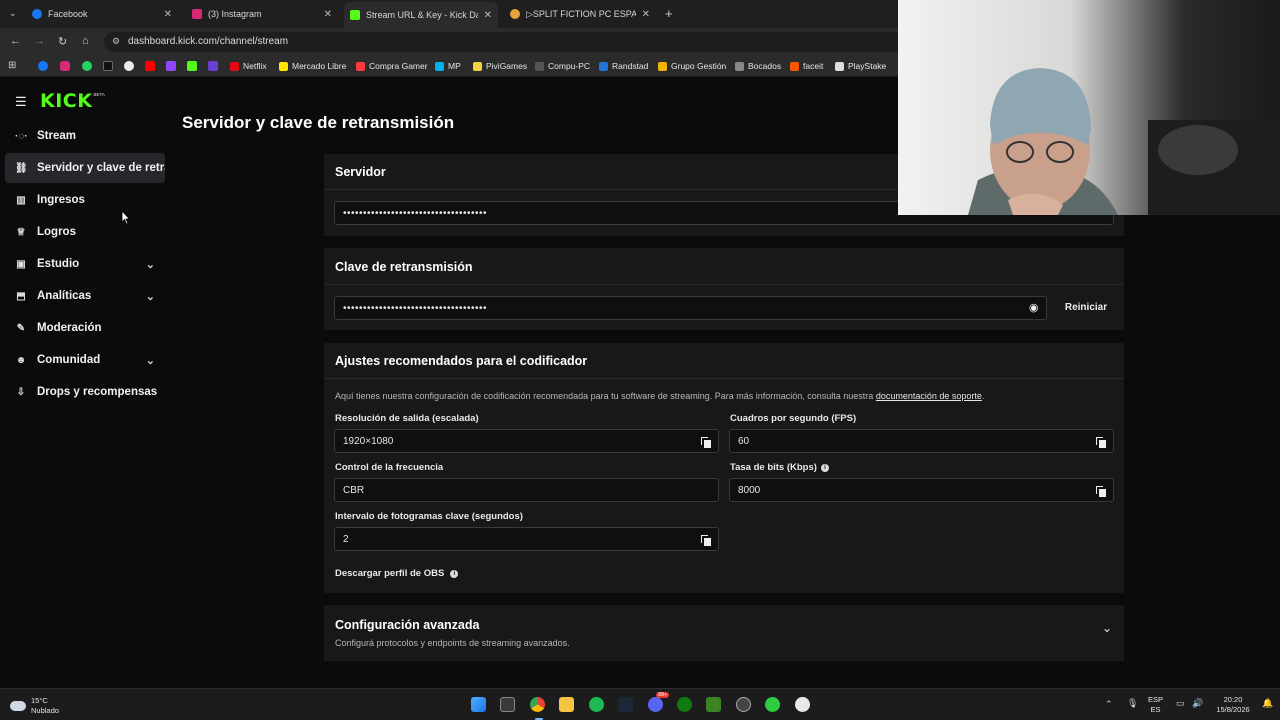 This screenshot has height=720, width=1280. What do you see at coordinates (85, 168) in the screenshot?
I see `sidebar-item-server-key: ⛓ Servidor y clave de retransmisión` at bounding box center [85, 168].